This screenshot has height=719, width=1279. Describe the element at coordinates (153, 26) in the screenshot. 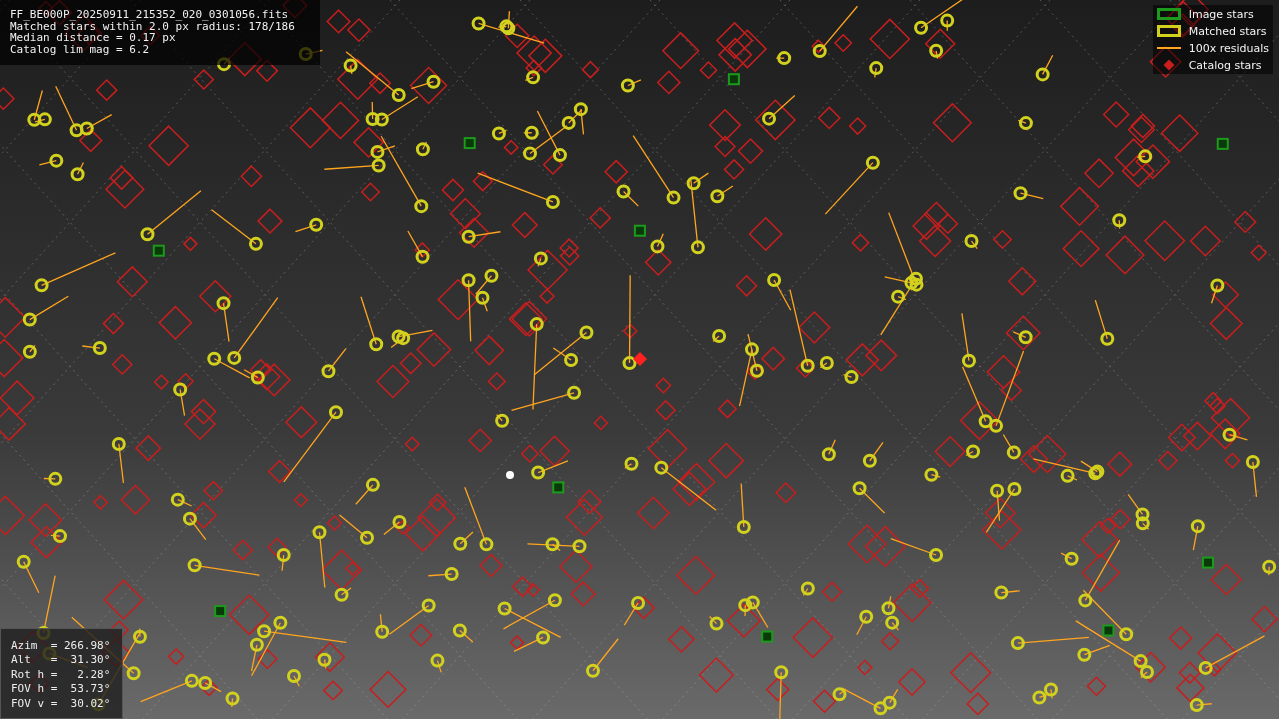

I see `info-text: Matched stars within 2.0 px radius: 178/186` at that location.